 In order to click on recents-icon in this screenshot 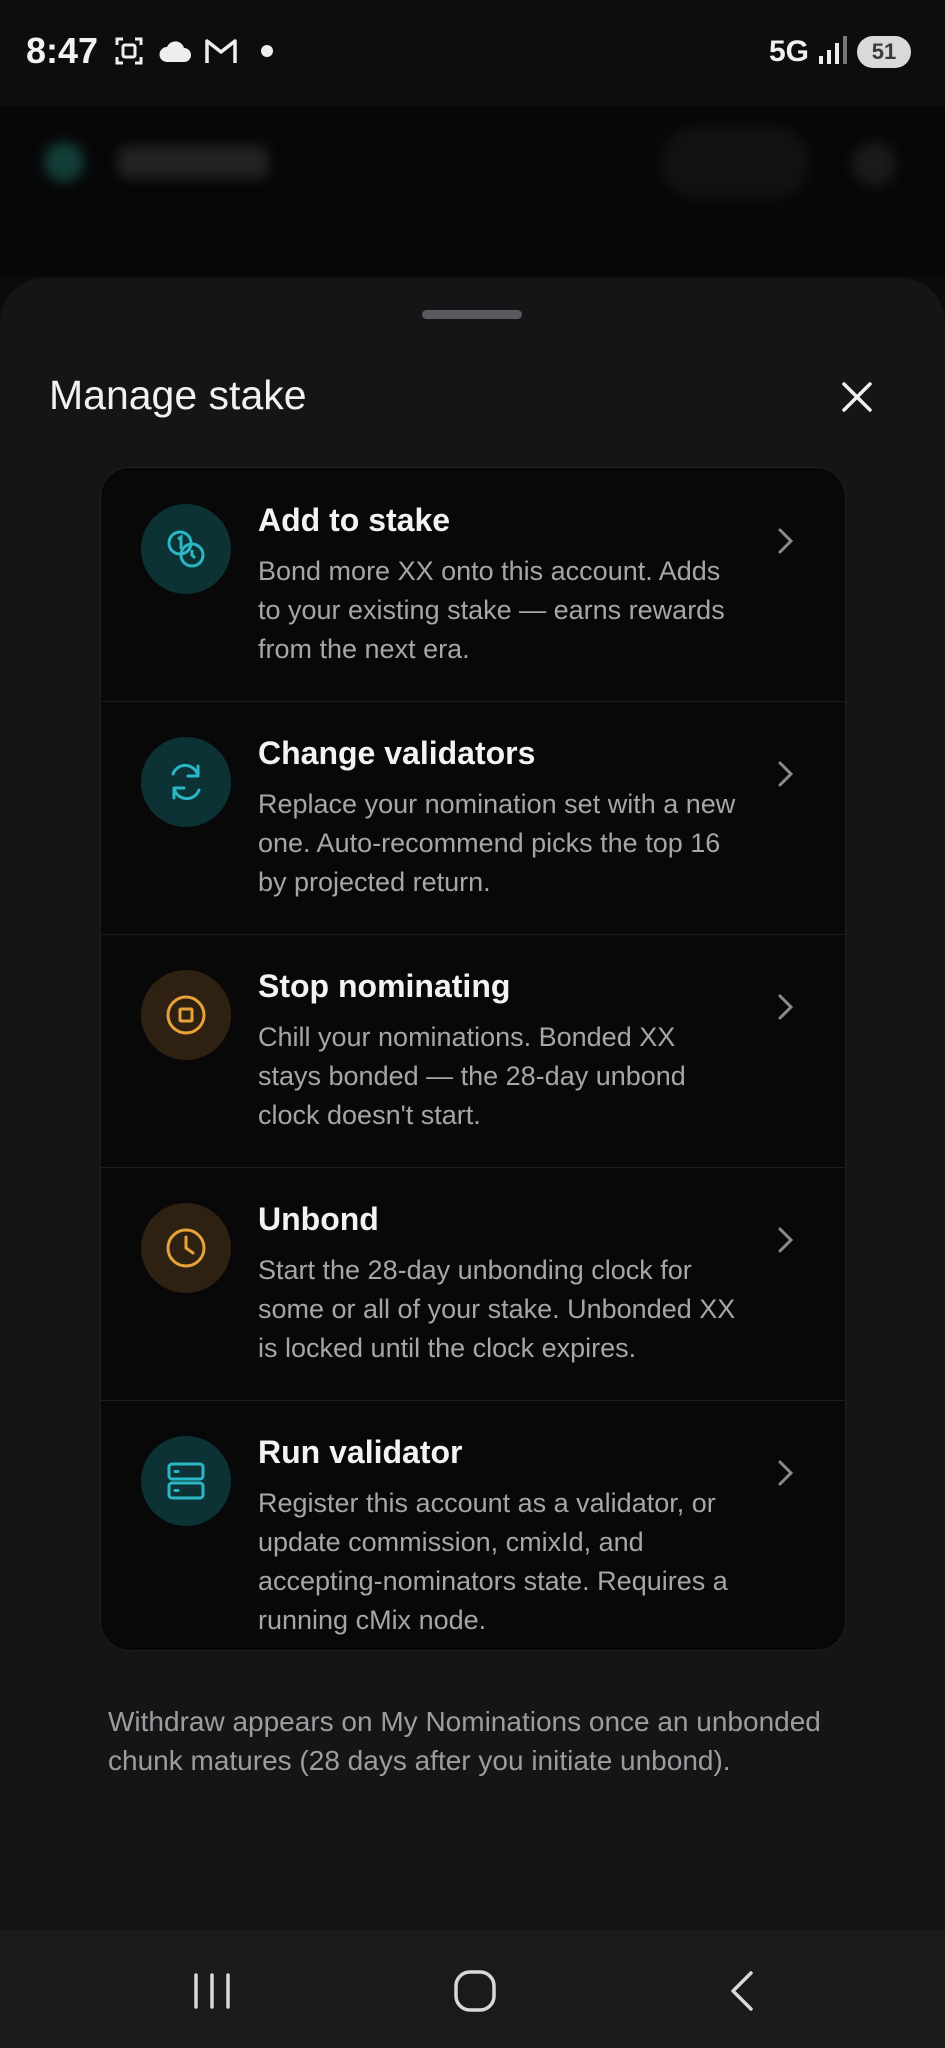, I will do `click(212, 1991)`.